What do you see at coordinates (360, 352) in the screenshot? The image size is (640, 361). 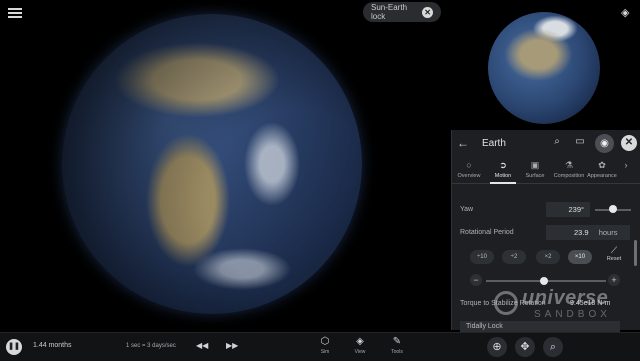 I see `view-label: View` at bounding box center [360, 352].